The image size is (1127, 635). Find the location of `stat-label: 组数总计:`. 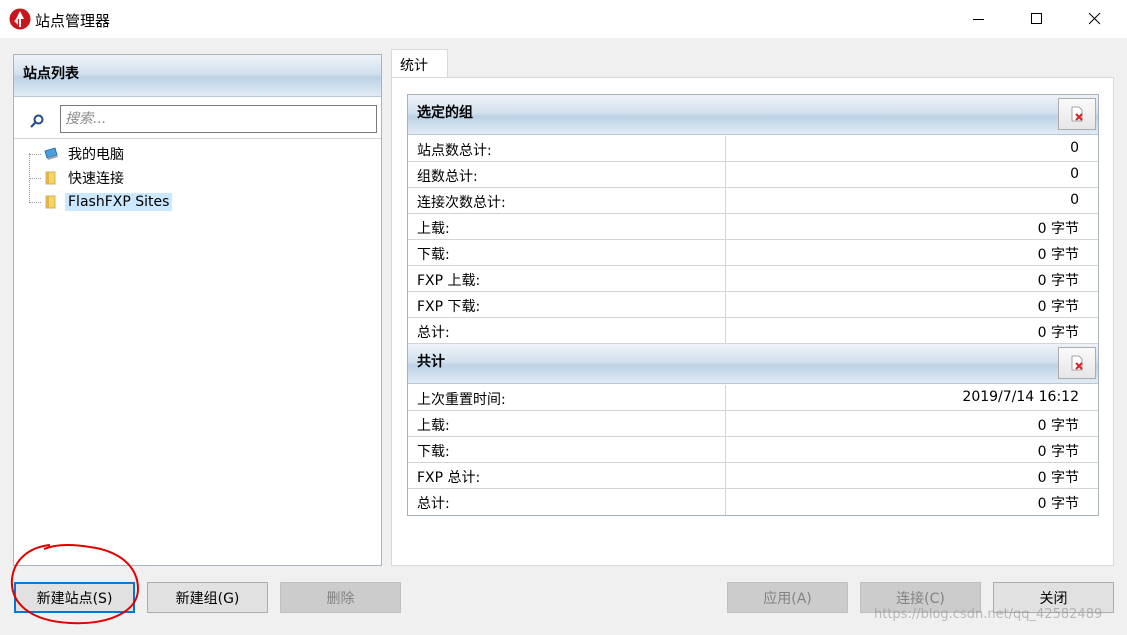

stat-label: 组数总计: is located at coordinates (447, 177).